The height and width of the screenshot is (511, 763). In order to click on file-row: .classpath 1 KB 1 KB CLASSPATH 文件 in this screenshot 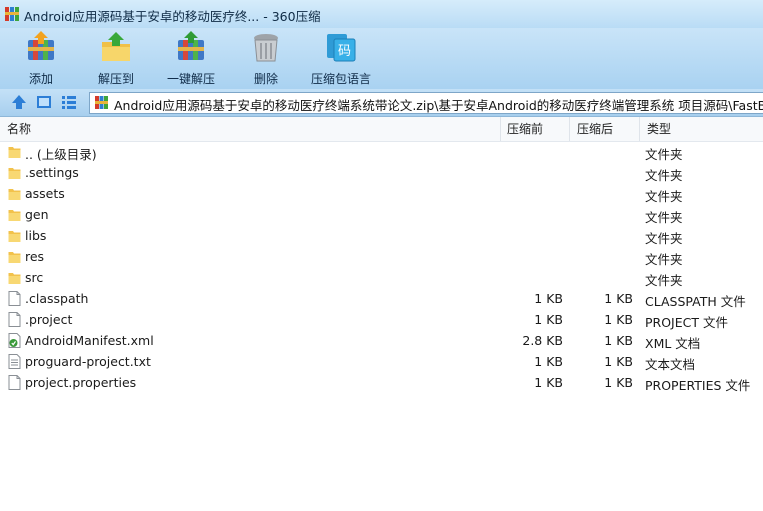, I will do `click(381, 298)`.